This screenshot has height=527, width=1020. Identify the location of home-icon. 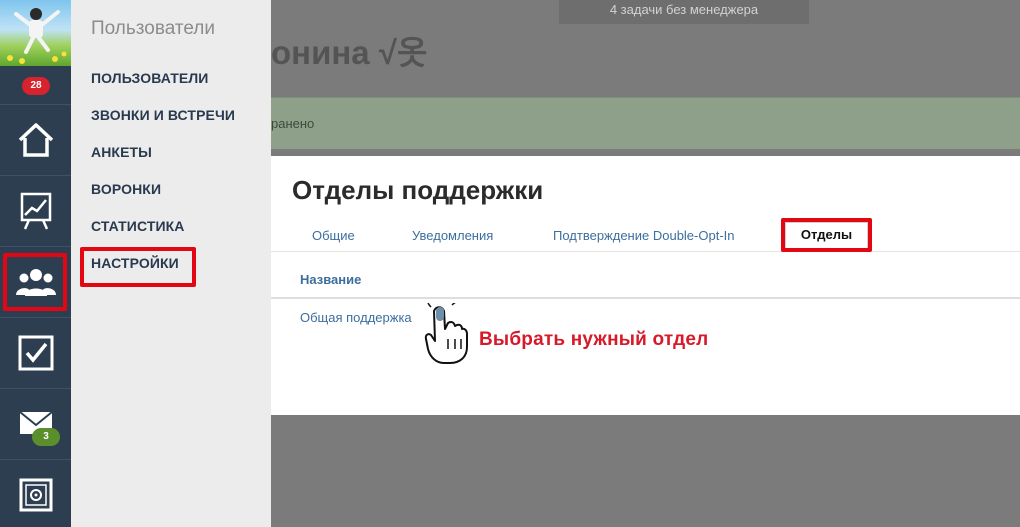
(35, 140).